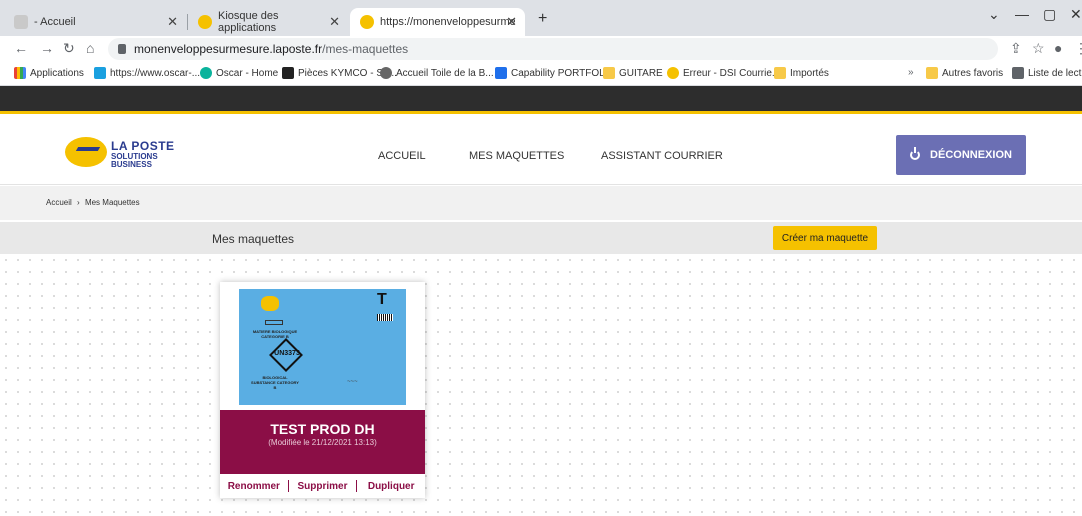  What do you see at coordinates (21, 22) in the screenshot?
I see `site-favicon-icon` at bounding box center [21, 22].